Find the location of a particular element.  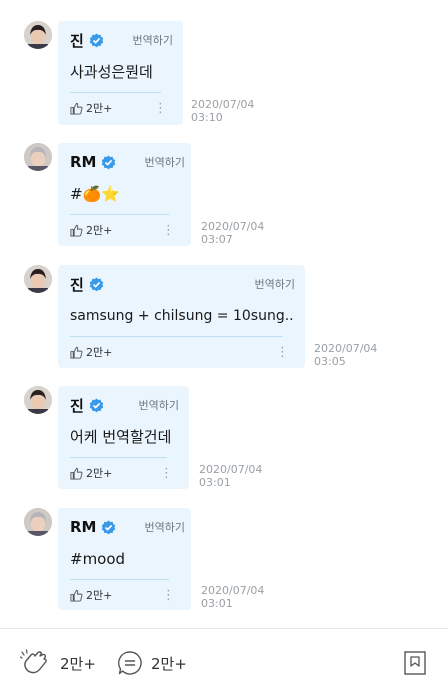

comment-bubble: RM 번역하기 #🍊⭐ 2만+ ⋮ is located at coordinates (124, 194).